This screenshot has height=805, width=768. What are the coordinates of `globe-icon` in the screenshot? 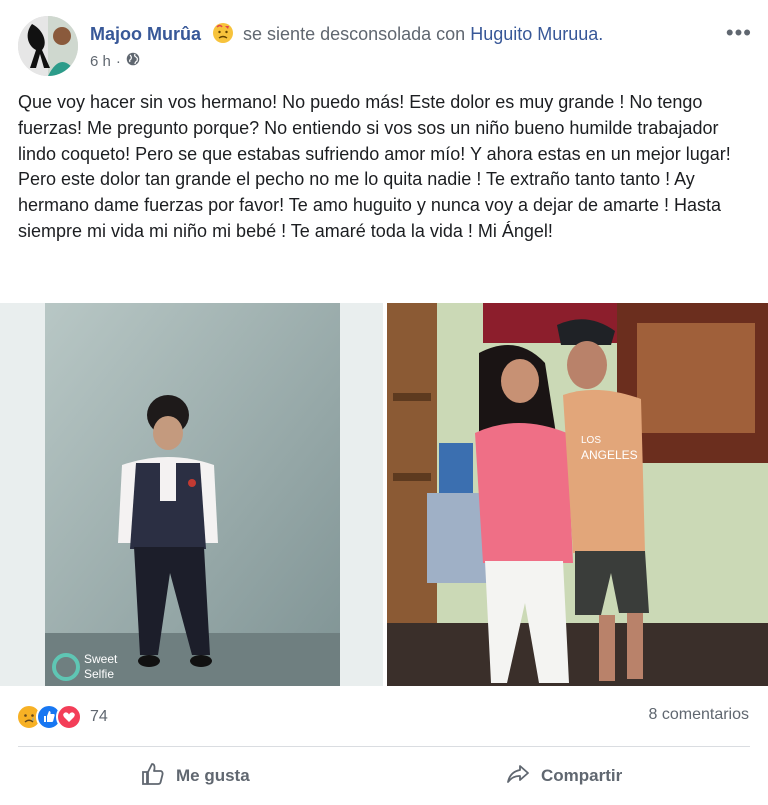 It's located at (133, 61).